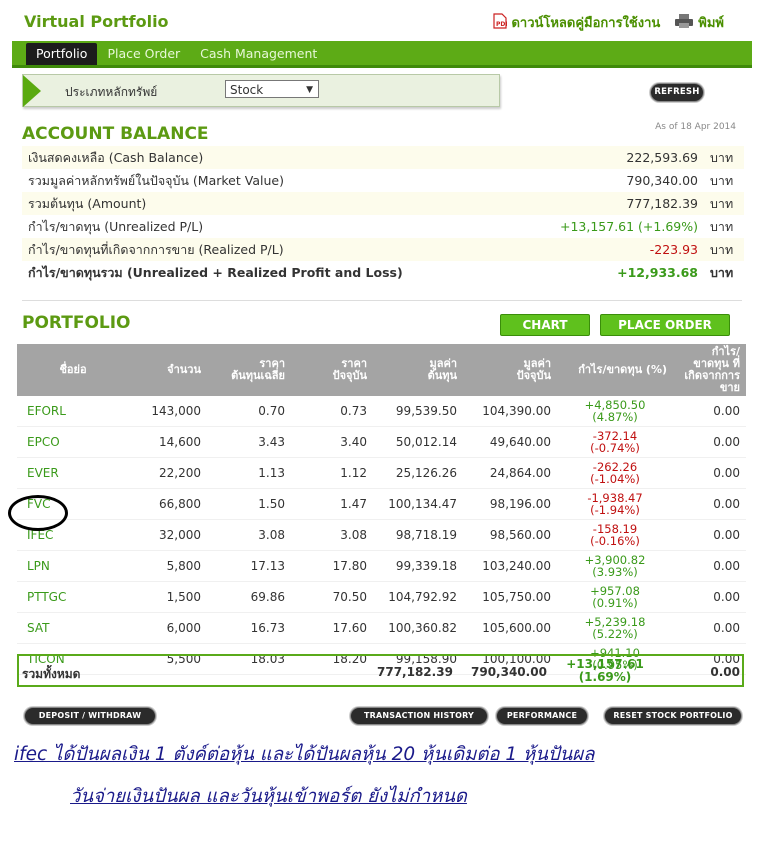  What do you see at coordinates (418, 442) in the screenshot?
I see `cell-cost: 50,012.14` at bounding box center [418, 442].